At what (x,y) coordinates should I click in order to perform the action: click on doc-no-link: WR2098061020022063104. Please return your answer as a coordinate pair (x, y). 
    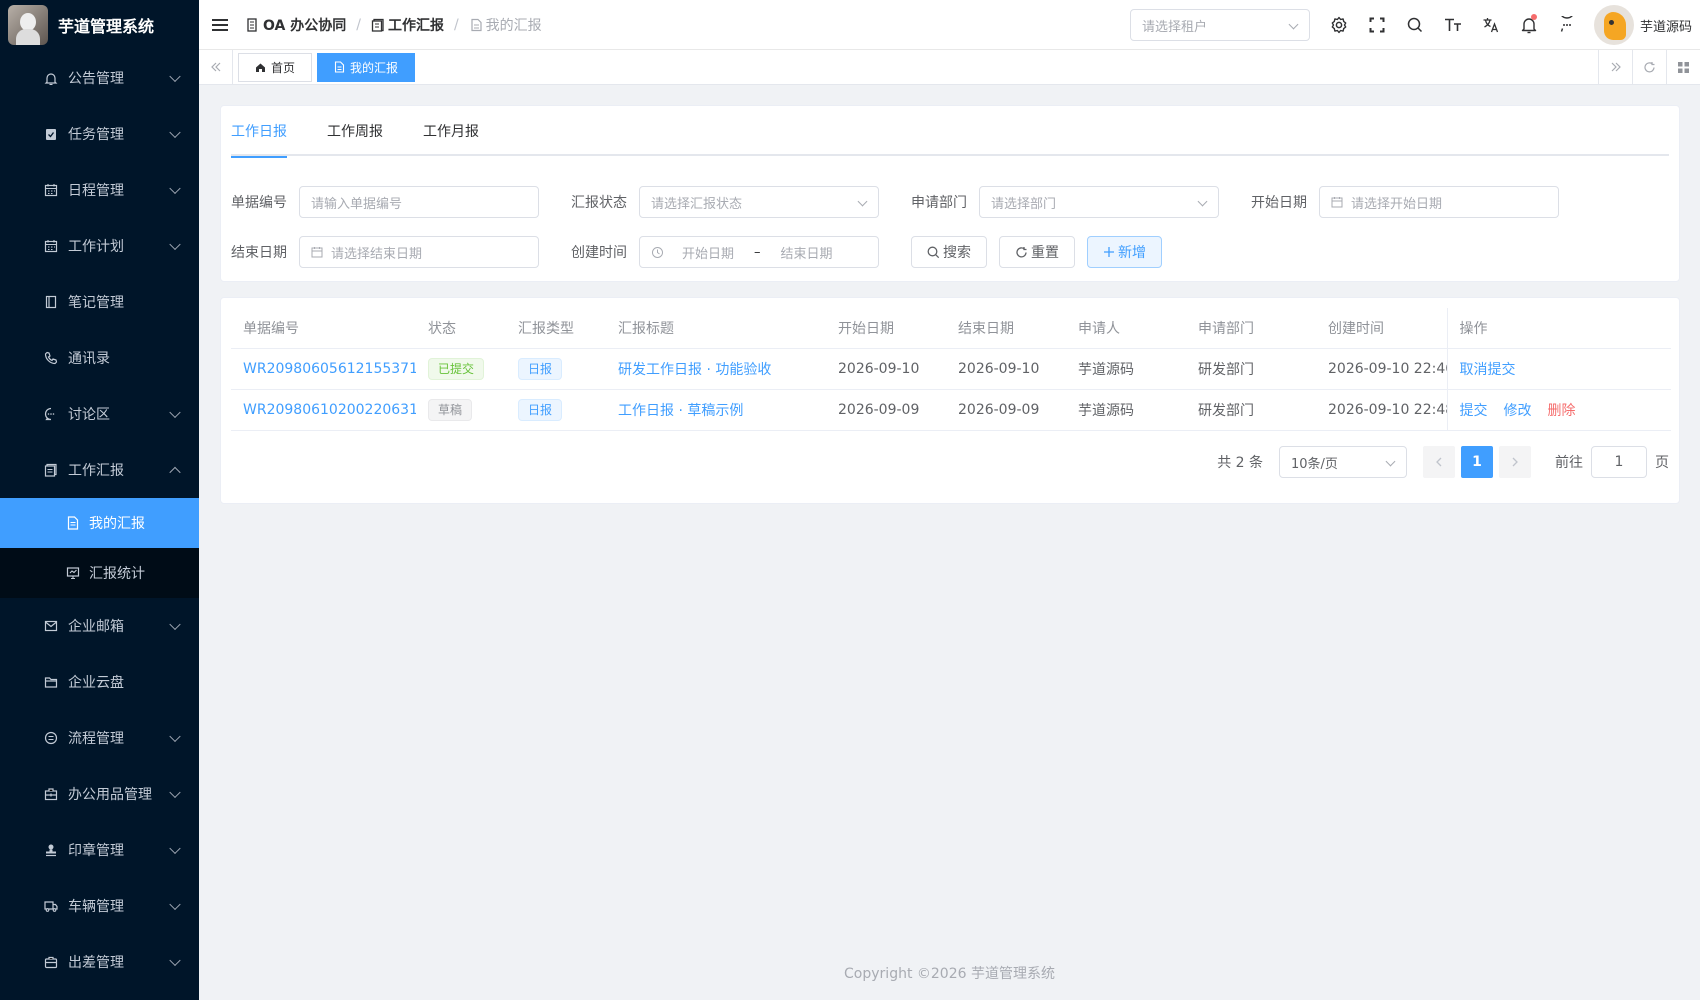
    Looking at the image, I should click on (323, 410).